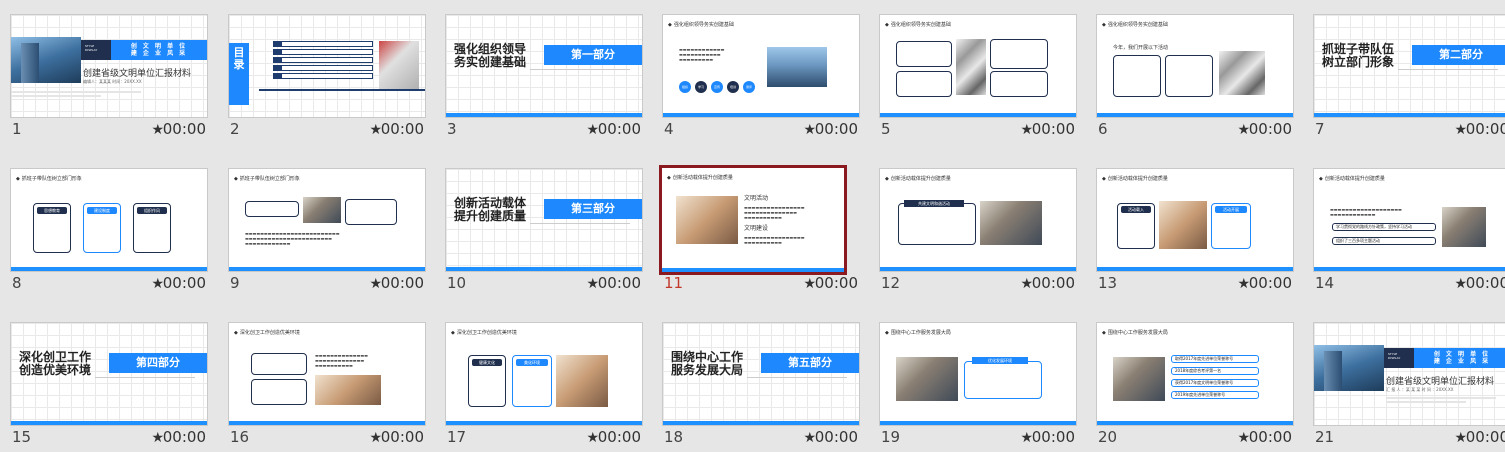 The width and height of the screenshot is (1505, 452). I want to click on slide-number: 7, so click(1320, 129).